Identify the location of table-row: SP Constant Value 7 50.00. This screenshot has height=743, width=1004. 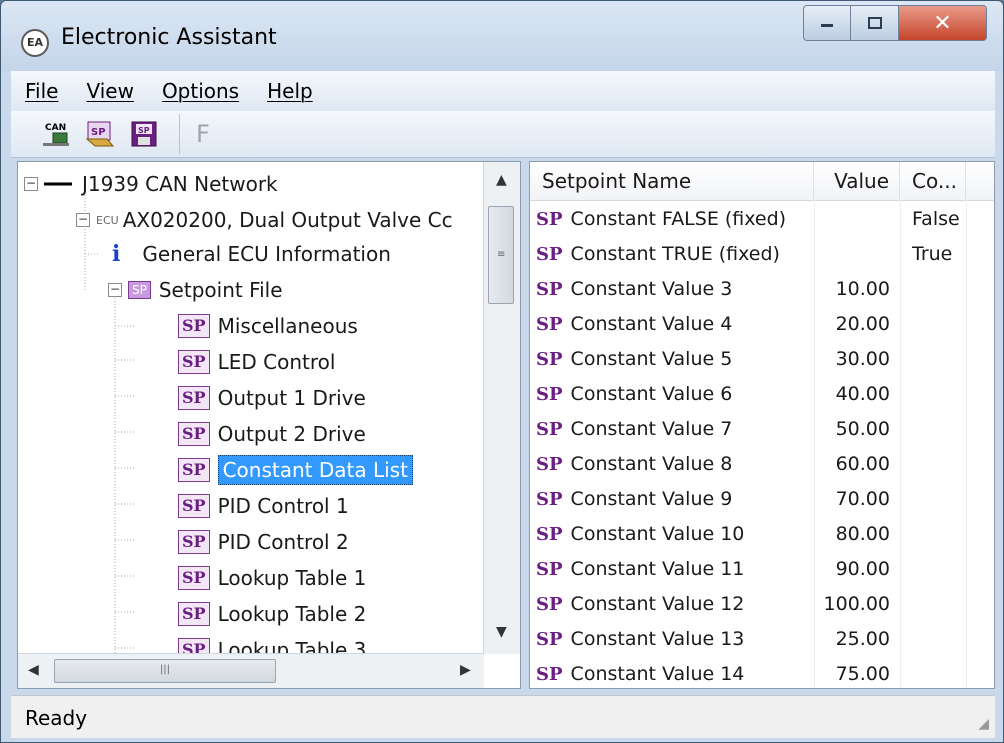
(762, 429).